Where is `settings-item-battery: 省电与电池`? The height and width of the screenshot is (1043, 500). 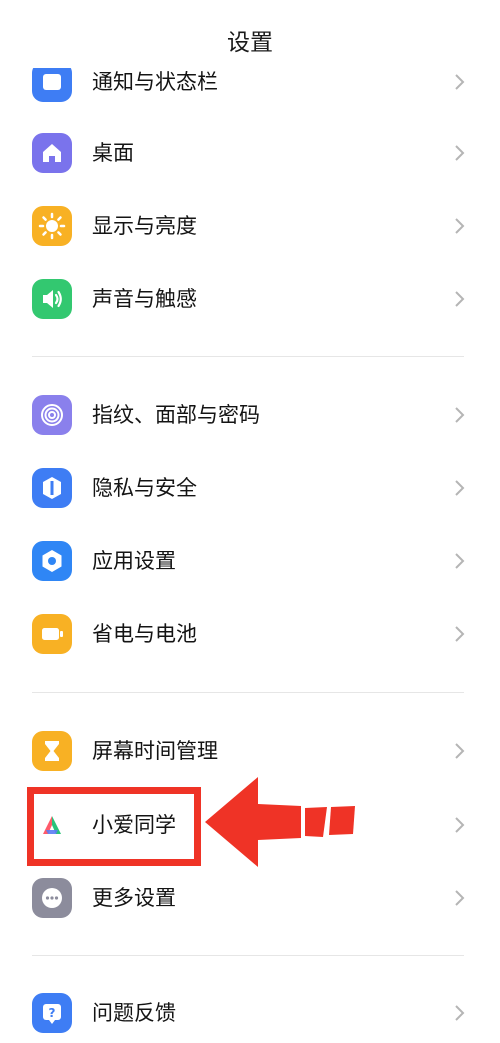 settings-item-battery: 省电与电池 is located at coordinates (250, 634).